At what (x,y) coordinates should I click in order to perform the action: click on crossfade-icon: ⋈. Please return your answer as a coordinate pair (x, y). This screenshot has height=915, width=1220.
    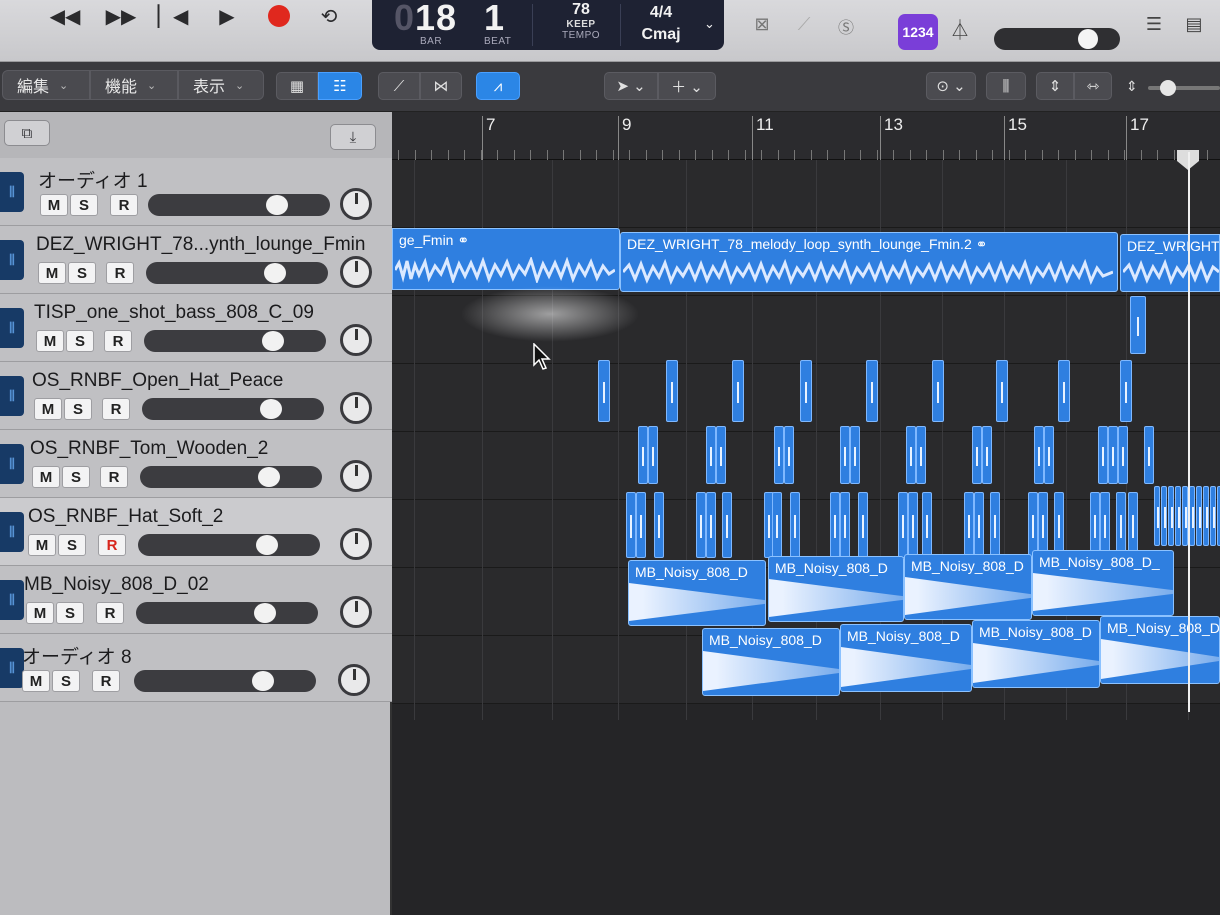
    Looking at the image, I should click on (441, 86).